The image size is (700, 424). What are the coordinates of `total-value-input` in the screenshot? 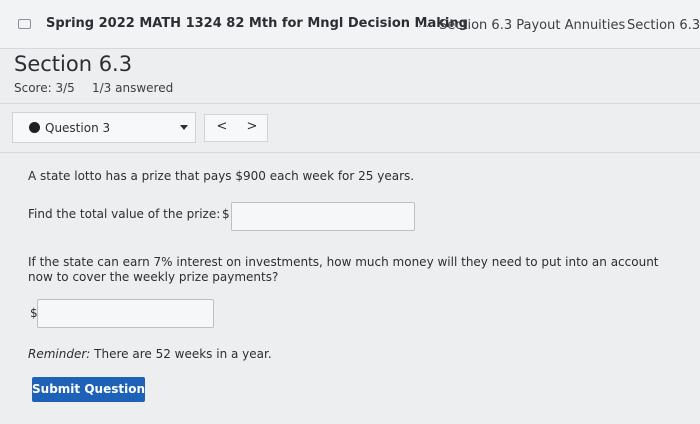 It's located at (323, 216).